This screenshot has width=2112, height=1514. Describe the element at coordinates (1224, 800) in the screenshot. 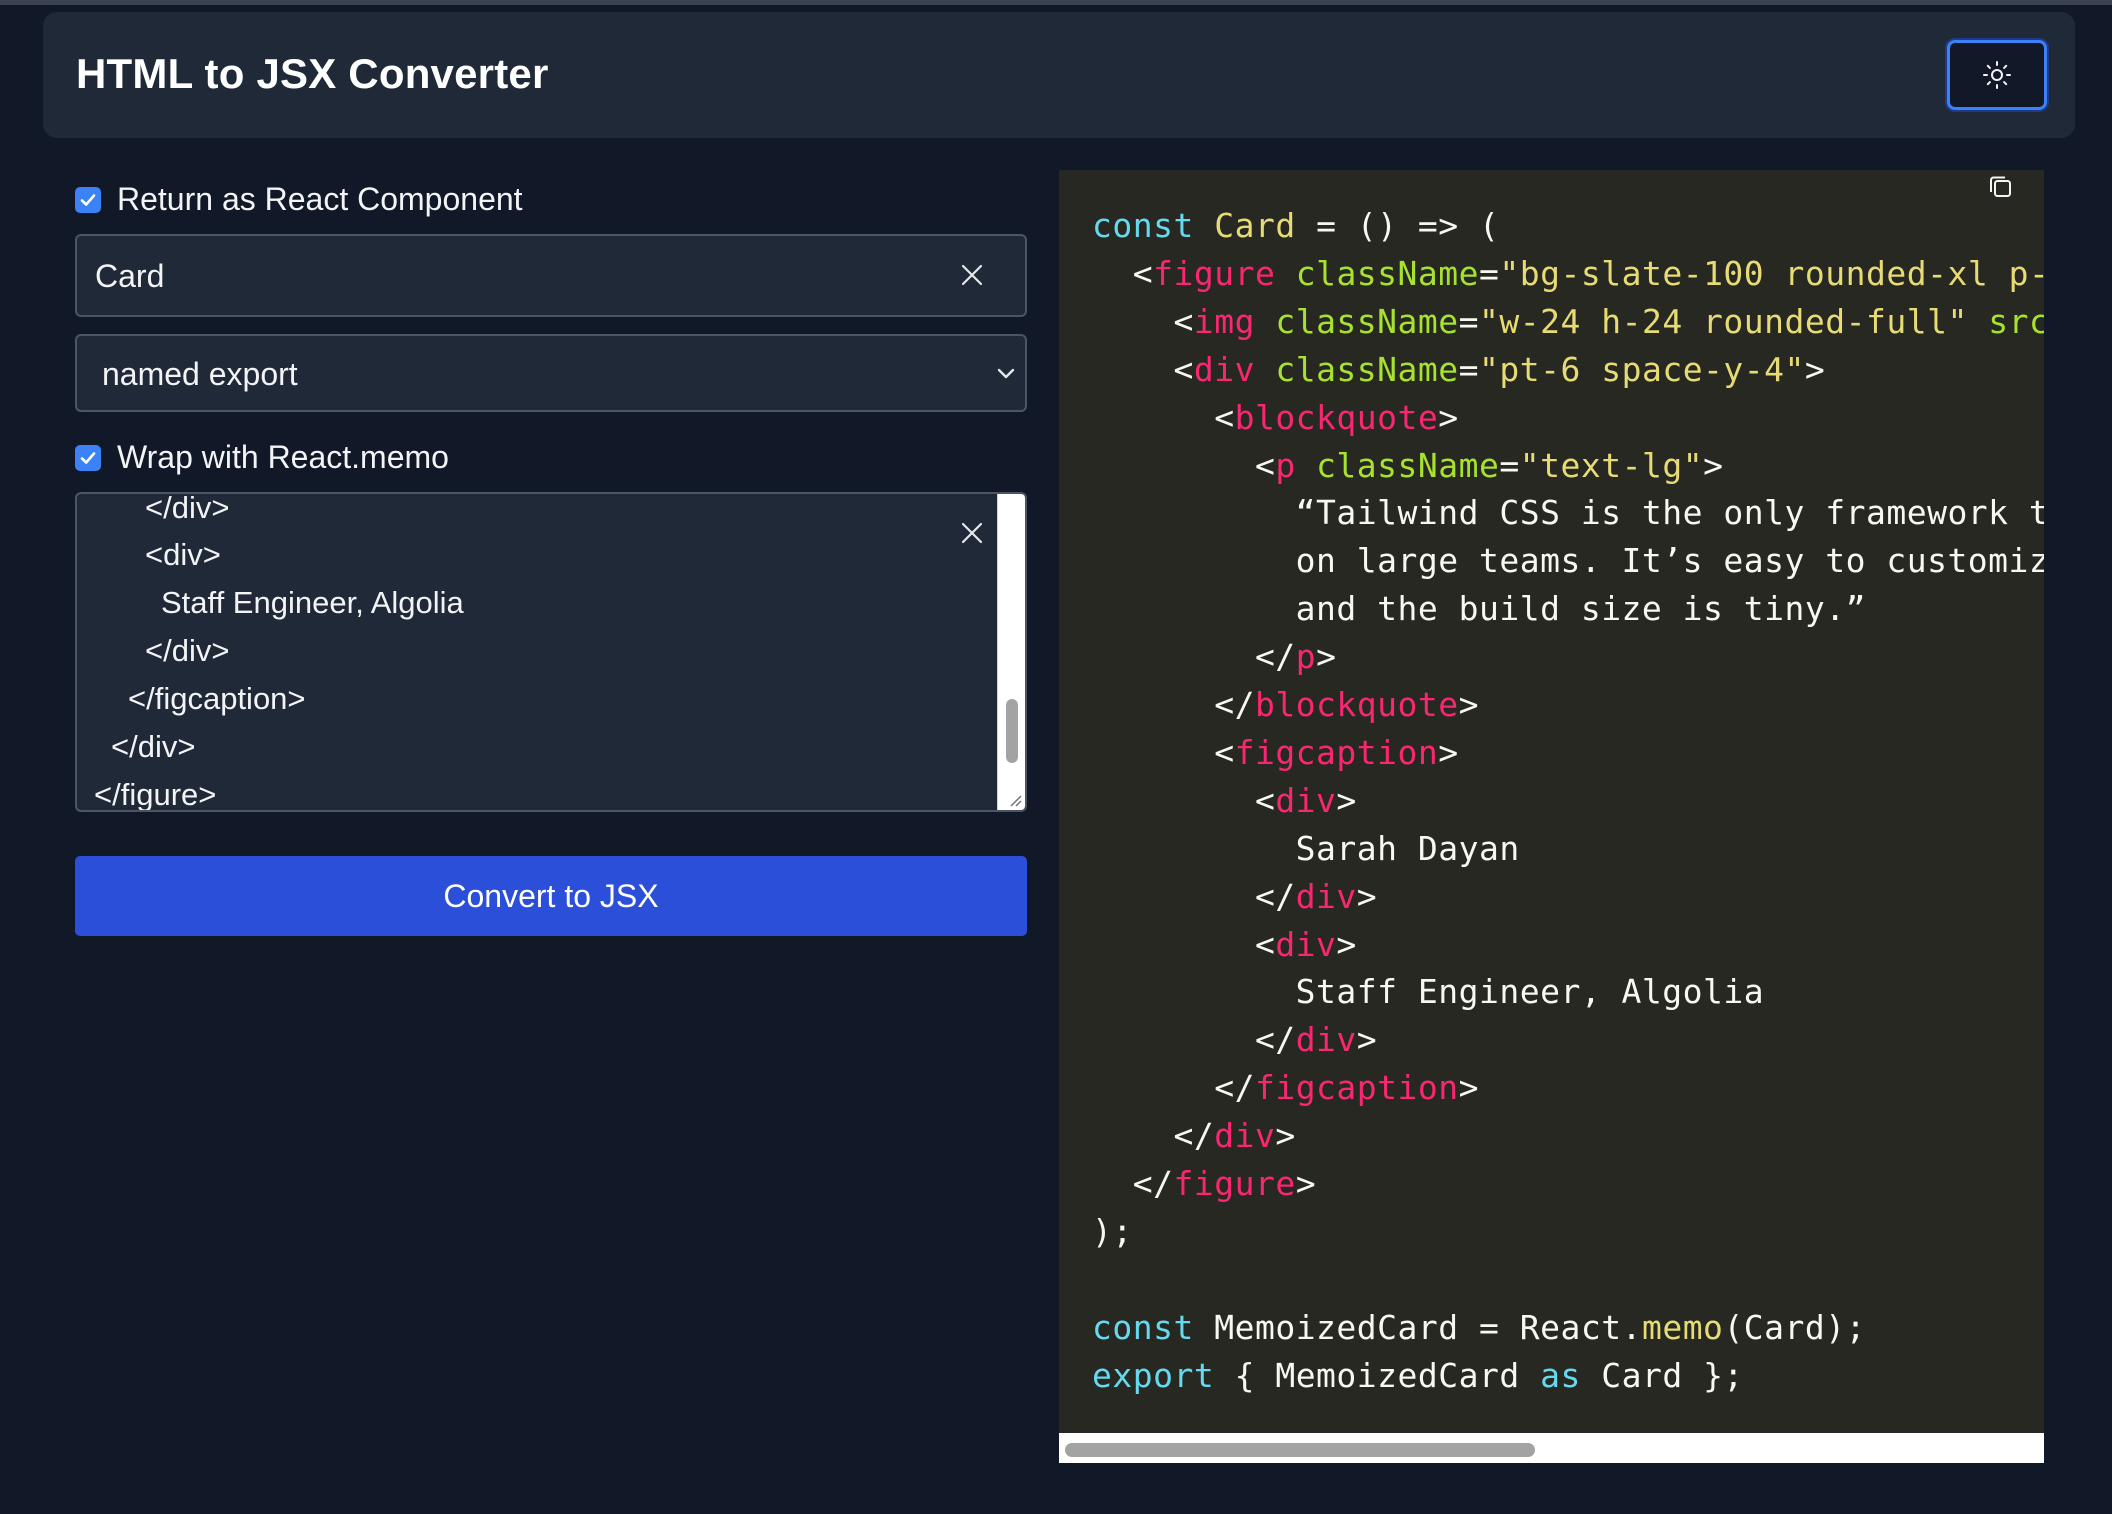

I see `code-line: <div>` at that location.